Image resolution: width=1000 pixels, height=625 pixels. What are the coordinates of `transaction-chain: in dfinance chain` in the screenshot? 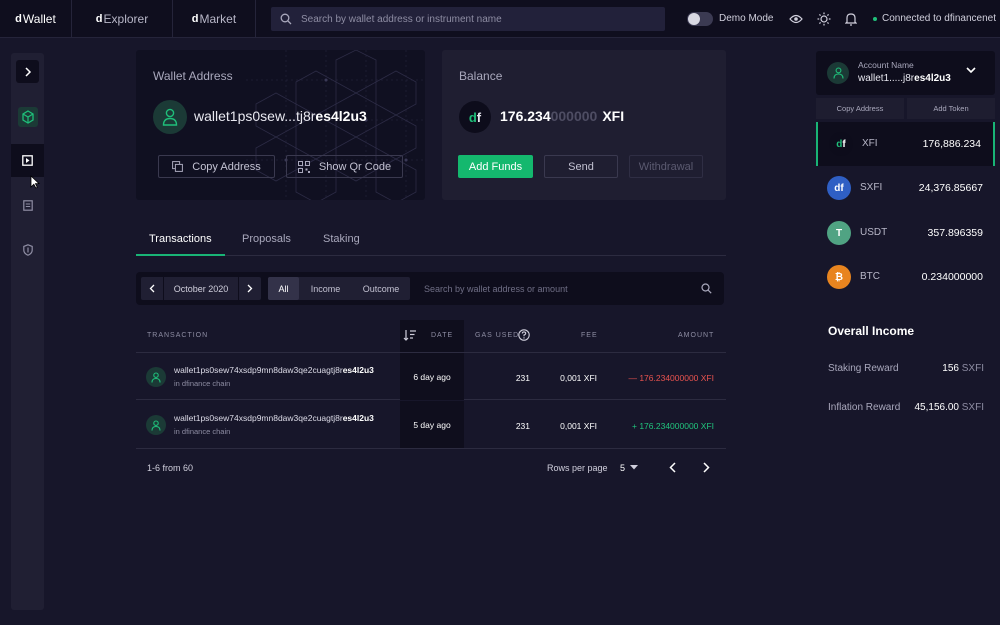 It's located at (202, 383).